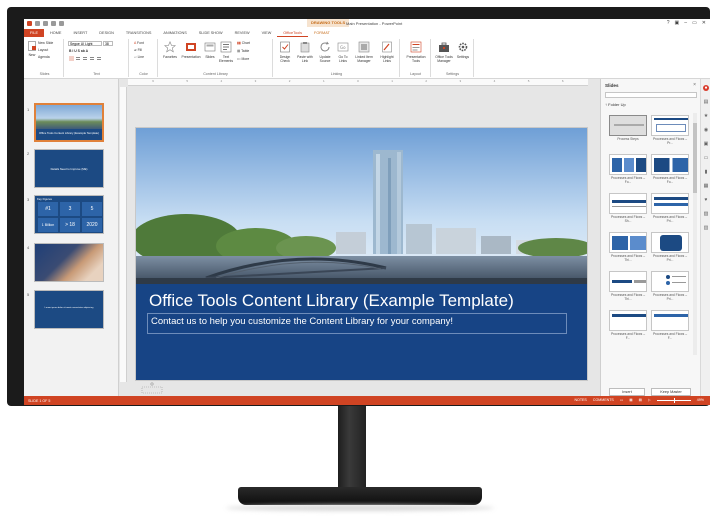 The height and width of the screenshot is (518, 710). I want to click on font-color-button: A Font, so click(139, 43).